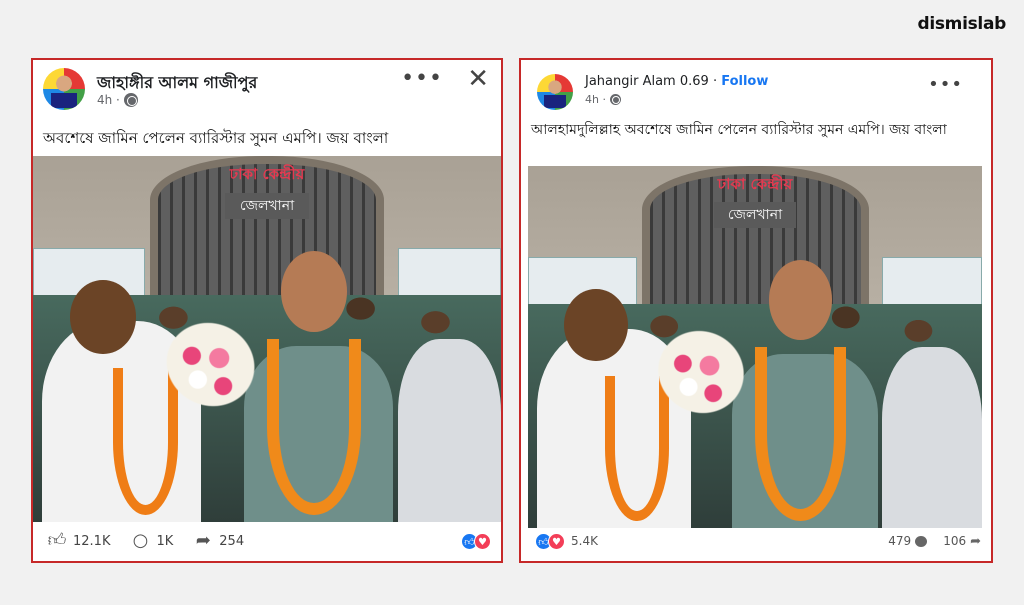 This screenshot has width=1024, height=605. What do you see at coordinates (152, 540) in the screenshot?
I see `comment-button: ○ 1K` at bounding box center [152, 540].